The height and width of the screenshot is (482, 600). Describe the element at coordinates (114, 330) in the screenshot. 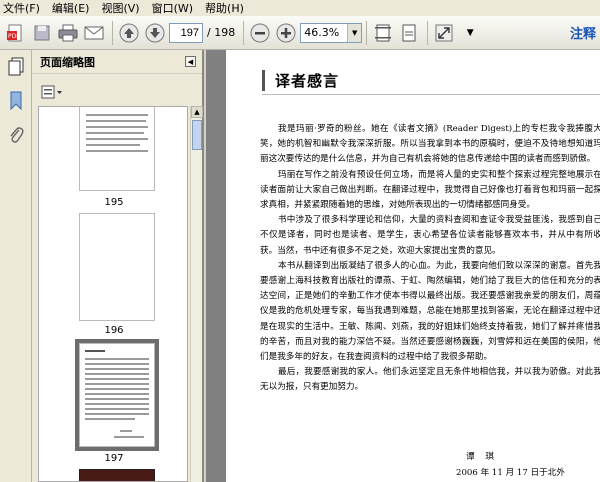

I see `thumbnail-label: 196` at that location.